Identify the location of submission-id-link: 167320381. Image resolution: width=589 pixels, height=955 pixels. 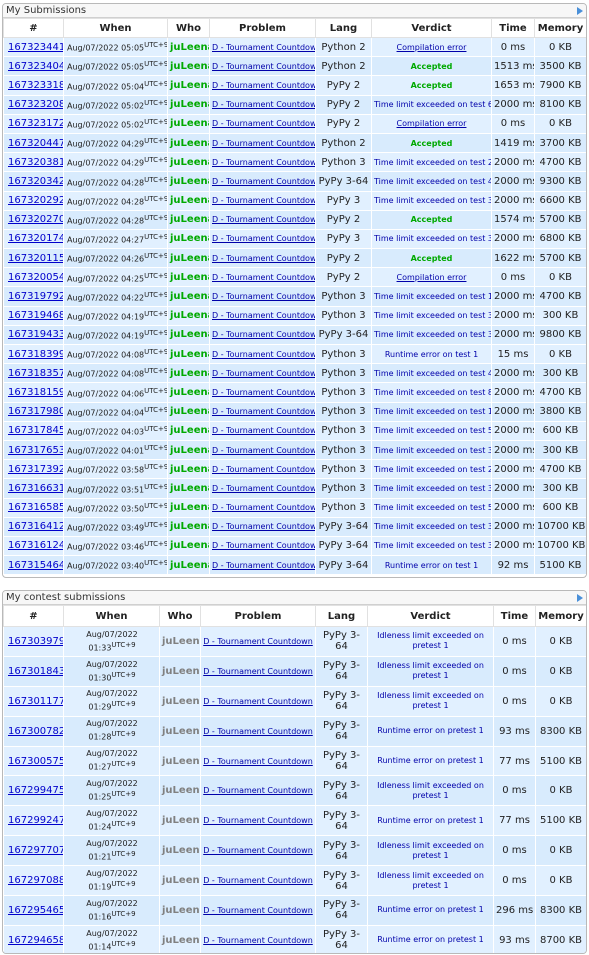
(35, 162).